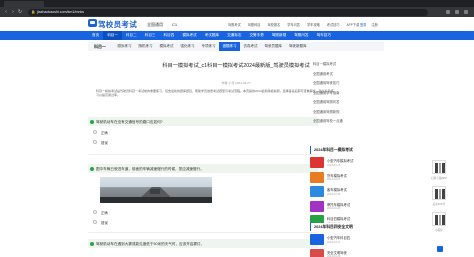  What do you see at coordinates (92, 23) in the screenshot?
I see `car-logo-icon` at bounding box center [92, 23].